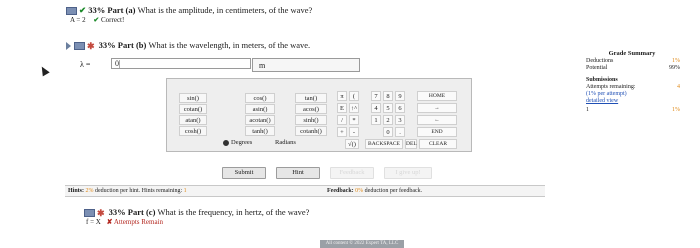 The image size is (700, 248). I want to click on clear-key: CLEAR, so click(438, 144).